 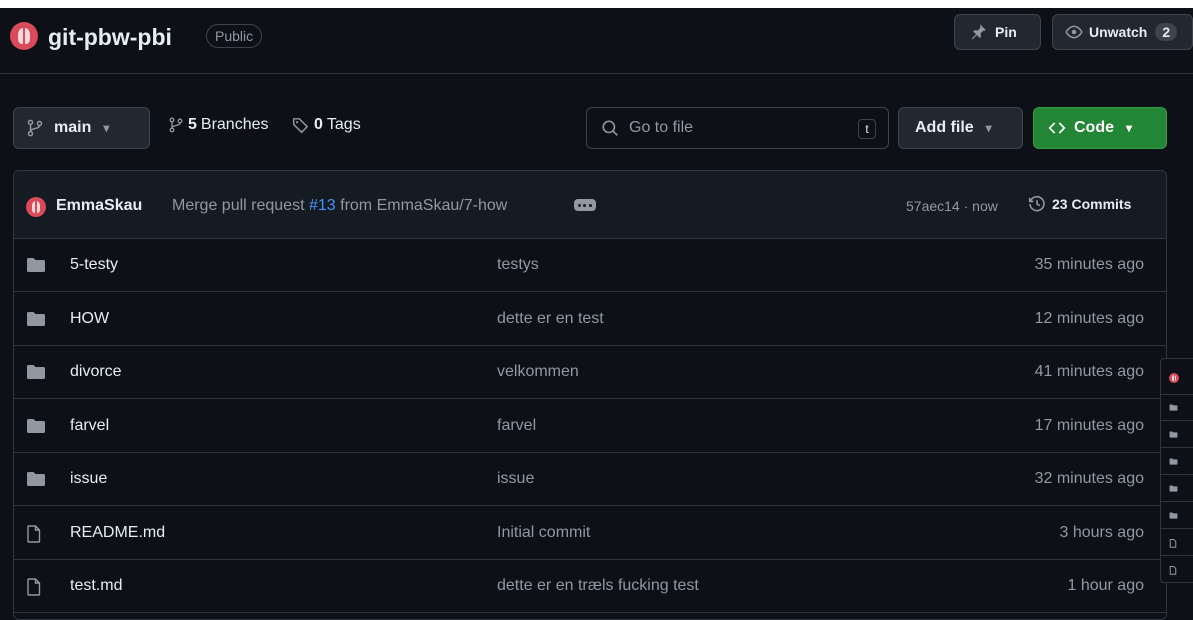 What do you see at coordinates (590, 479) in the screenshot?
I see `file-row: issue issue 32 minutes ago` at bounding box center [590, 479].